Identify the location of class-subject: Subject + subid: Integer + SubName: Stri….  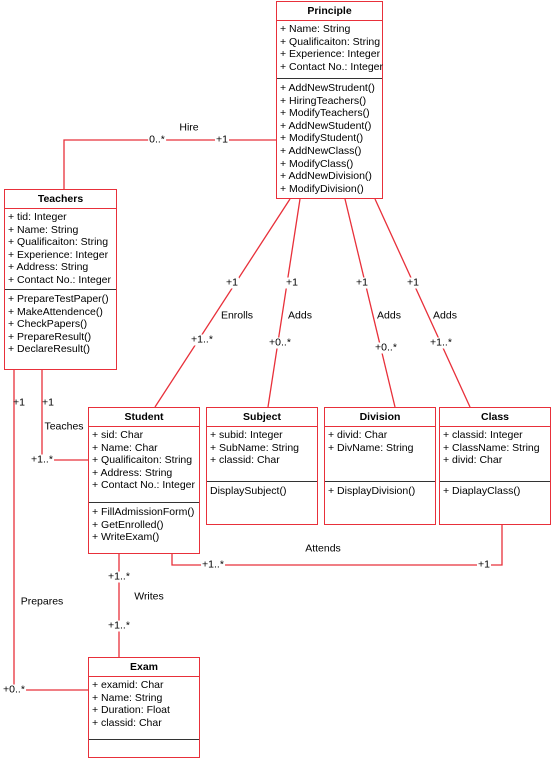
(262, 466).